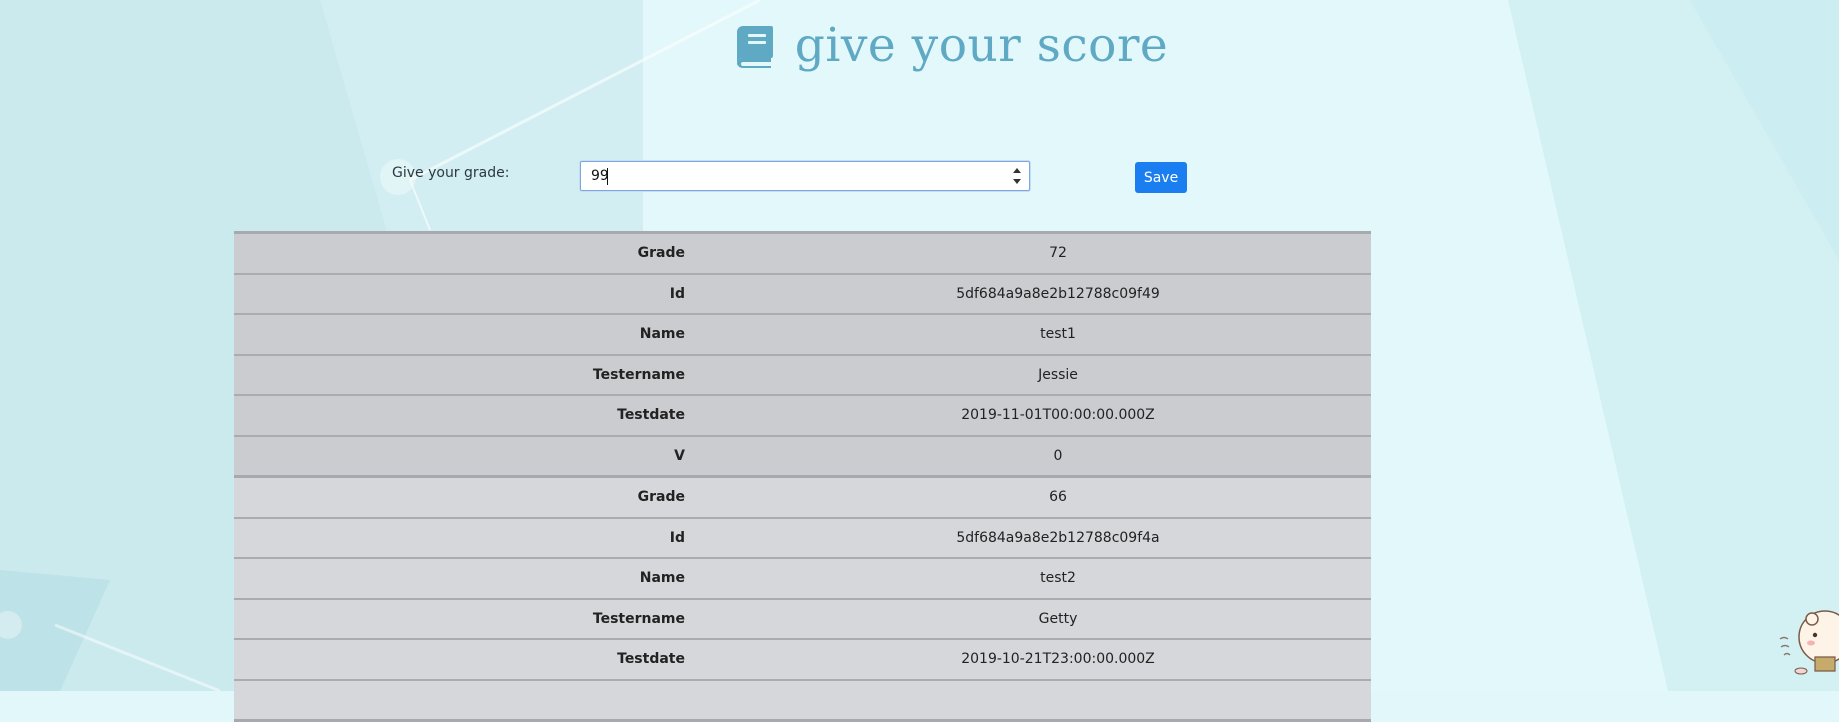  I want to click on table-row, so click(802, 700).